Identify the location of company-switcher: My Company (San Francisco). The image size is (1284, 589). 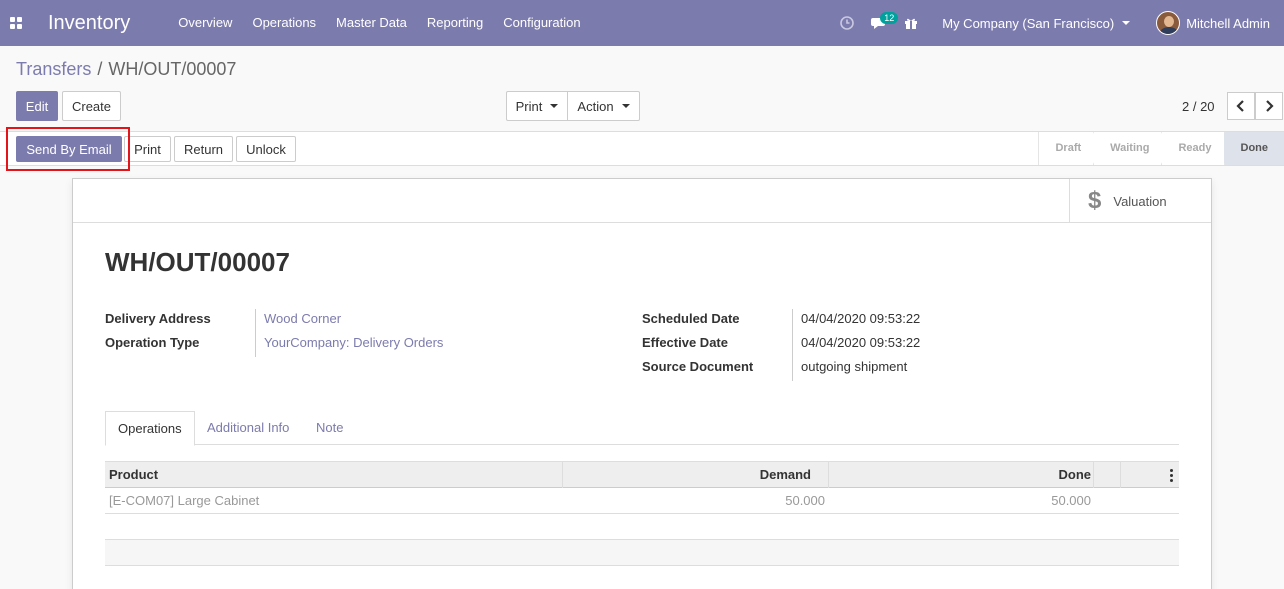
(1036, 23).